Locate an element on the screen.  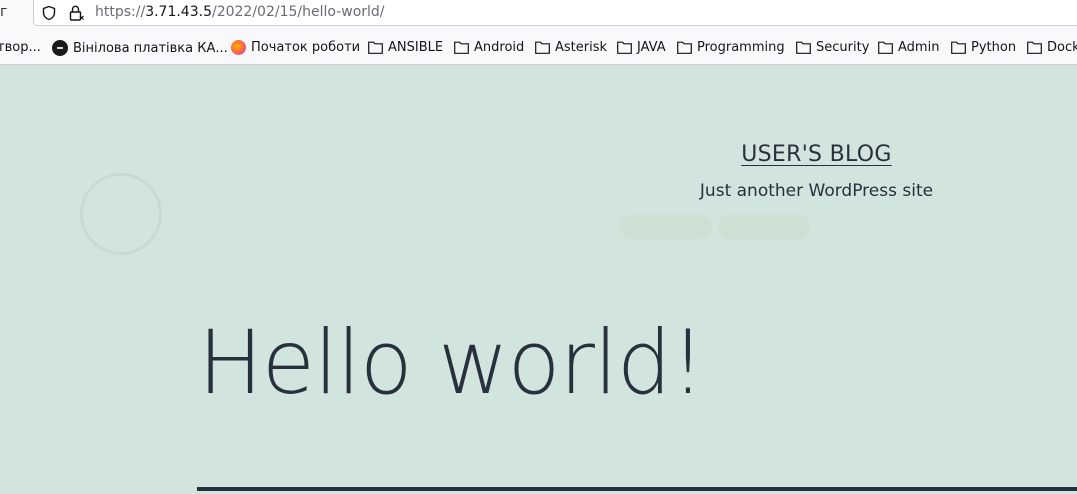
dark-circle-icon is located at coordinates (60, 48).